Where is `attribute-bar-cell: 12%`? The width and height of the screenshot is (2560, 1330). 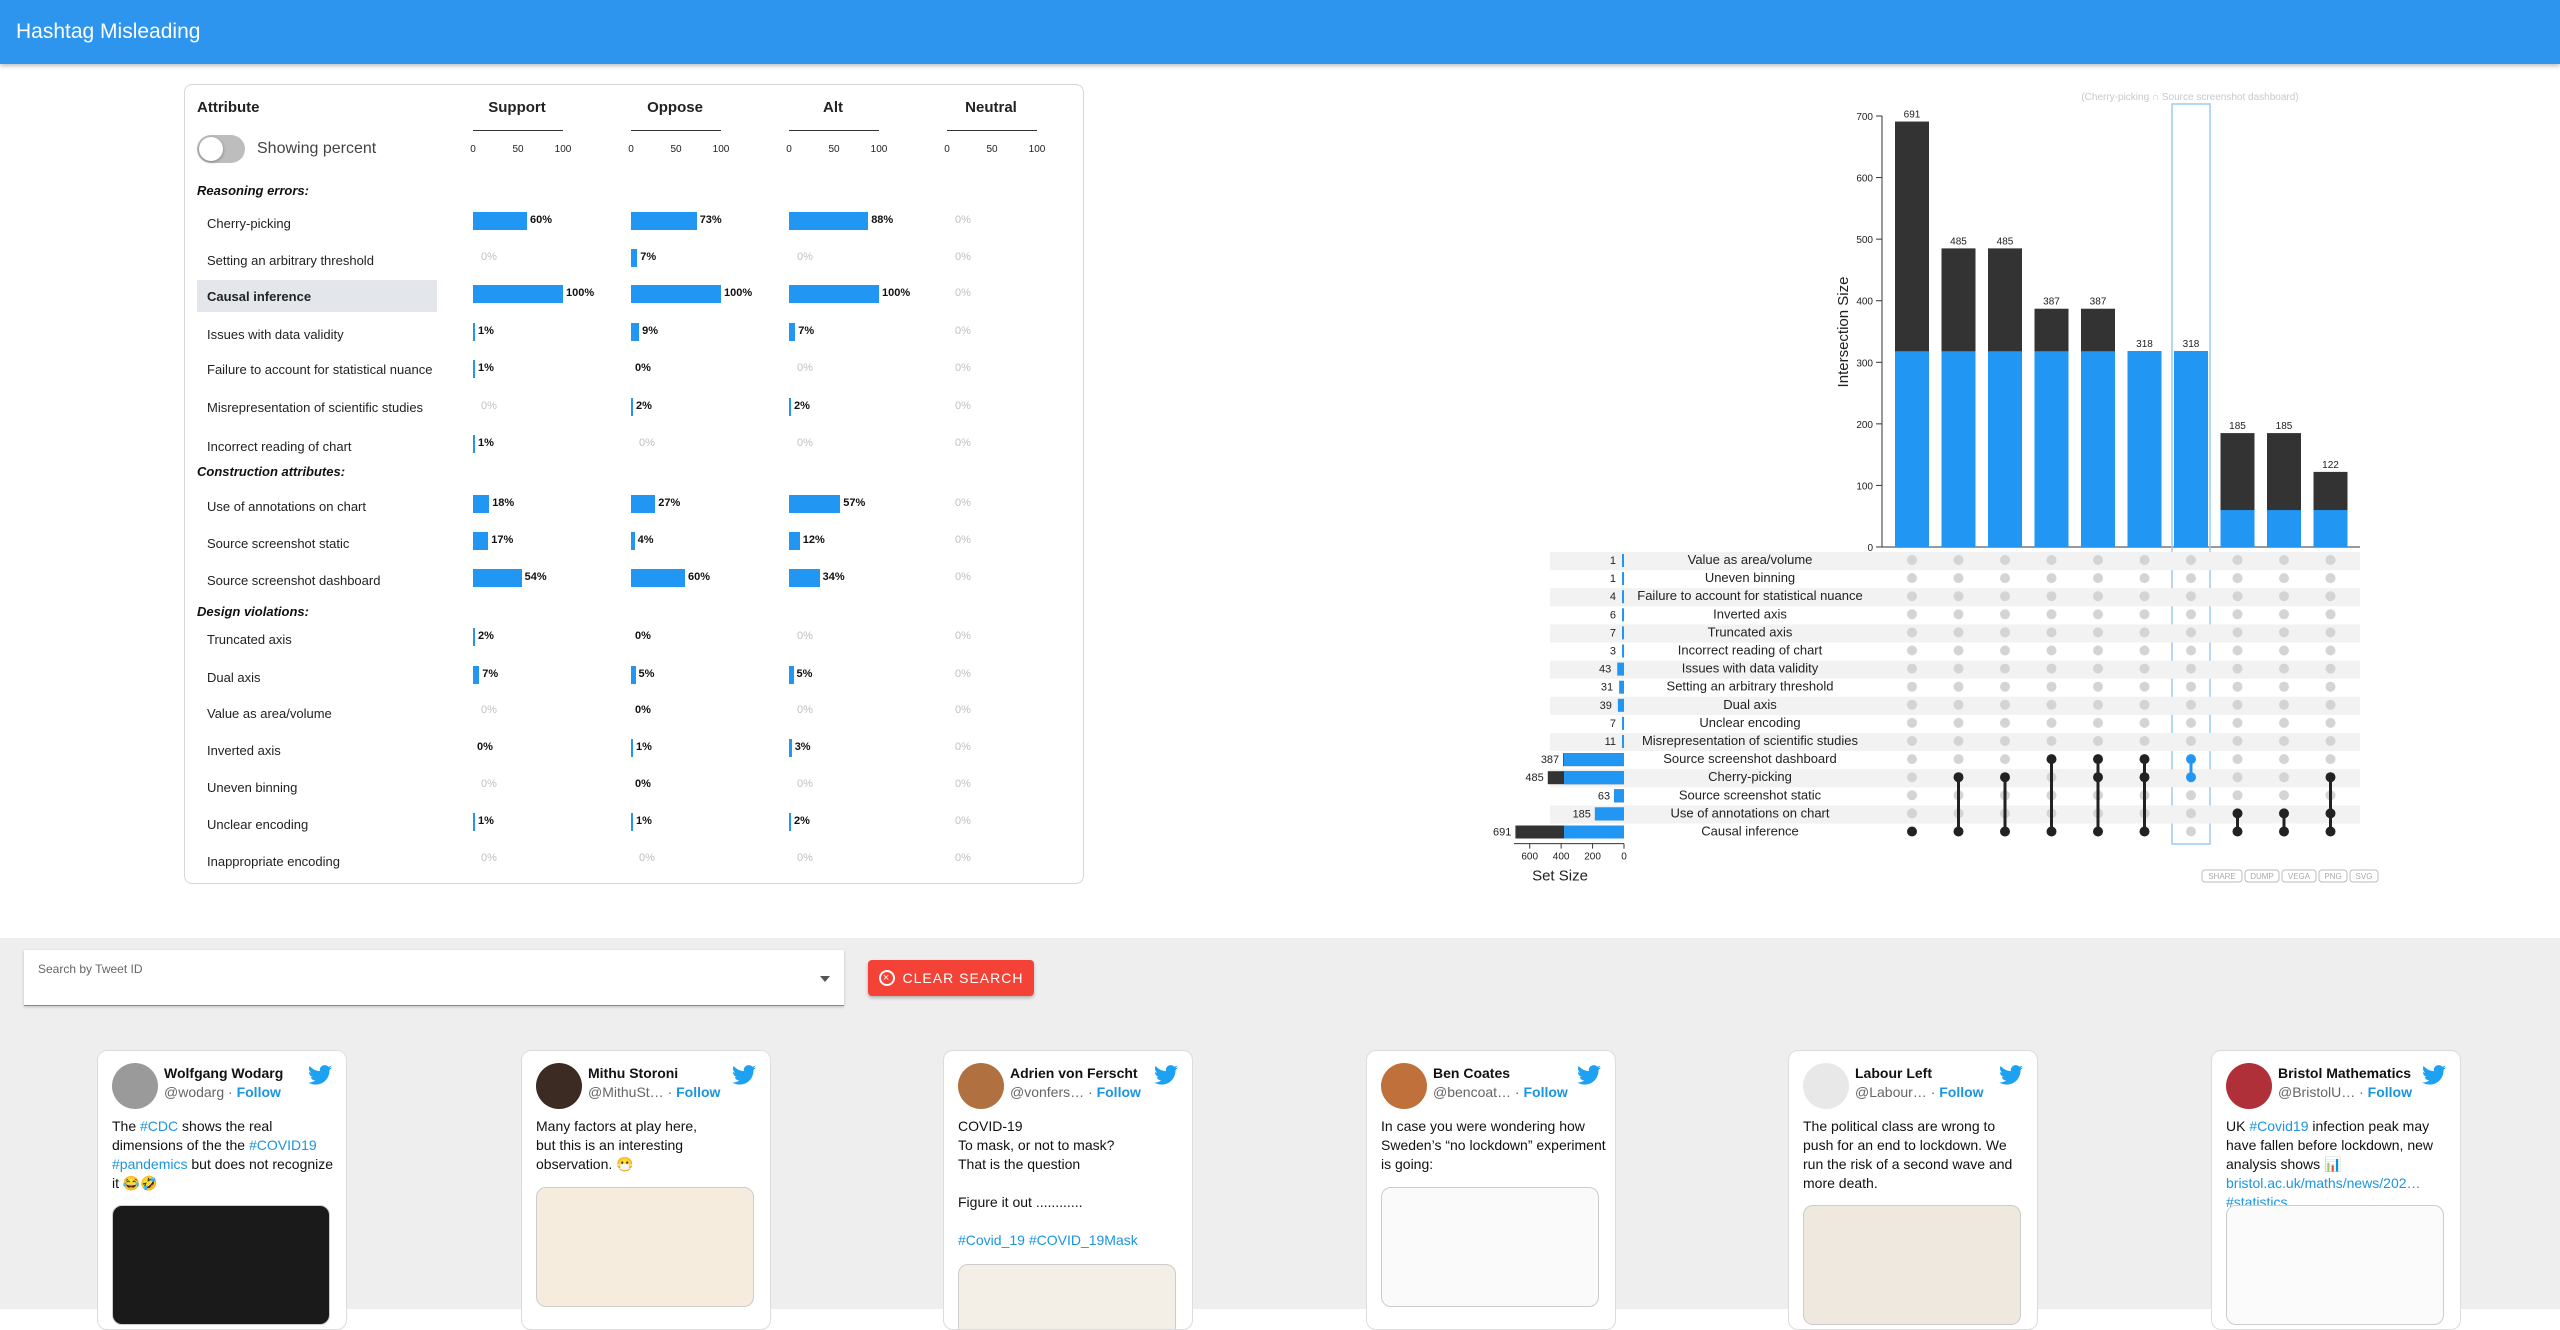
attribute-bar-cell: 12% is located at coordinates (864, 541).